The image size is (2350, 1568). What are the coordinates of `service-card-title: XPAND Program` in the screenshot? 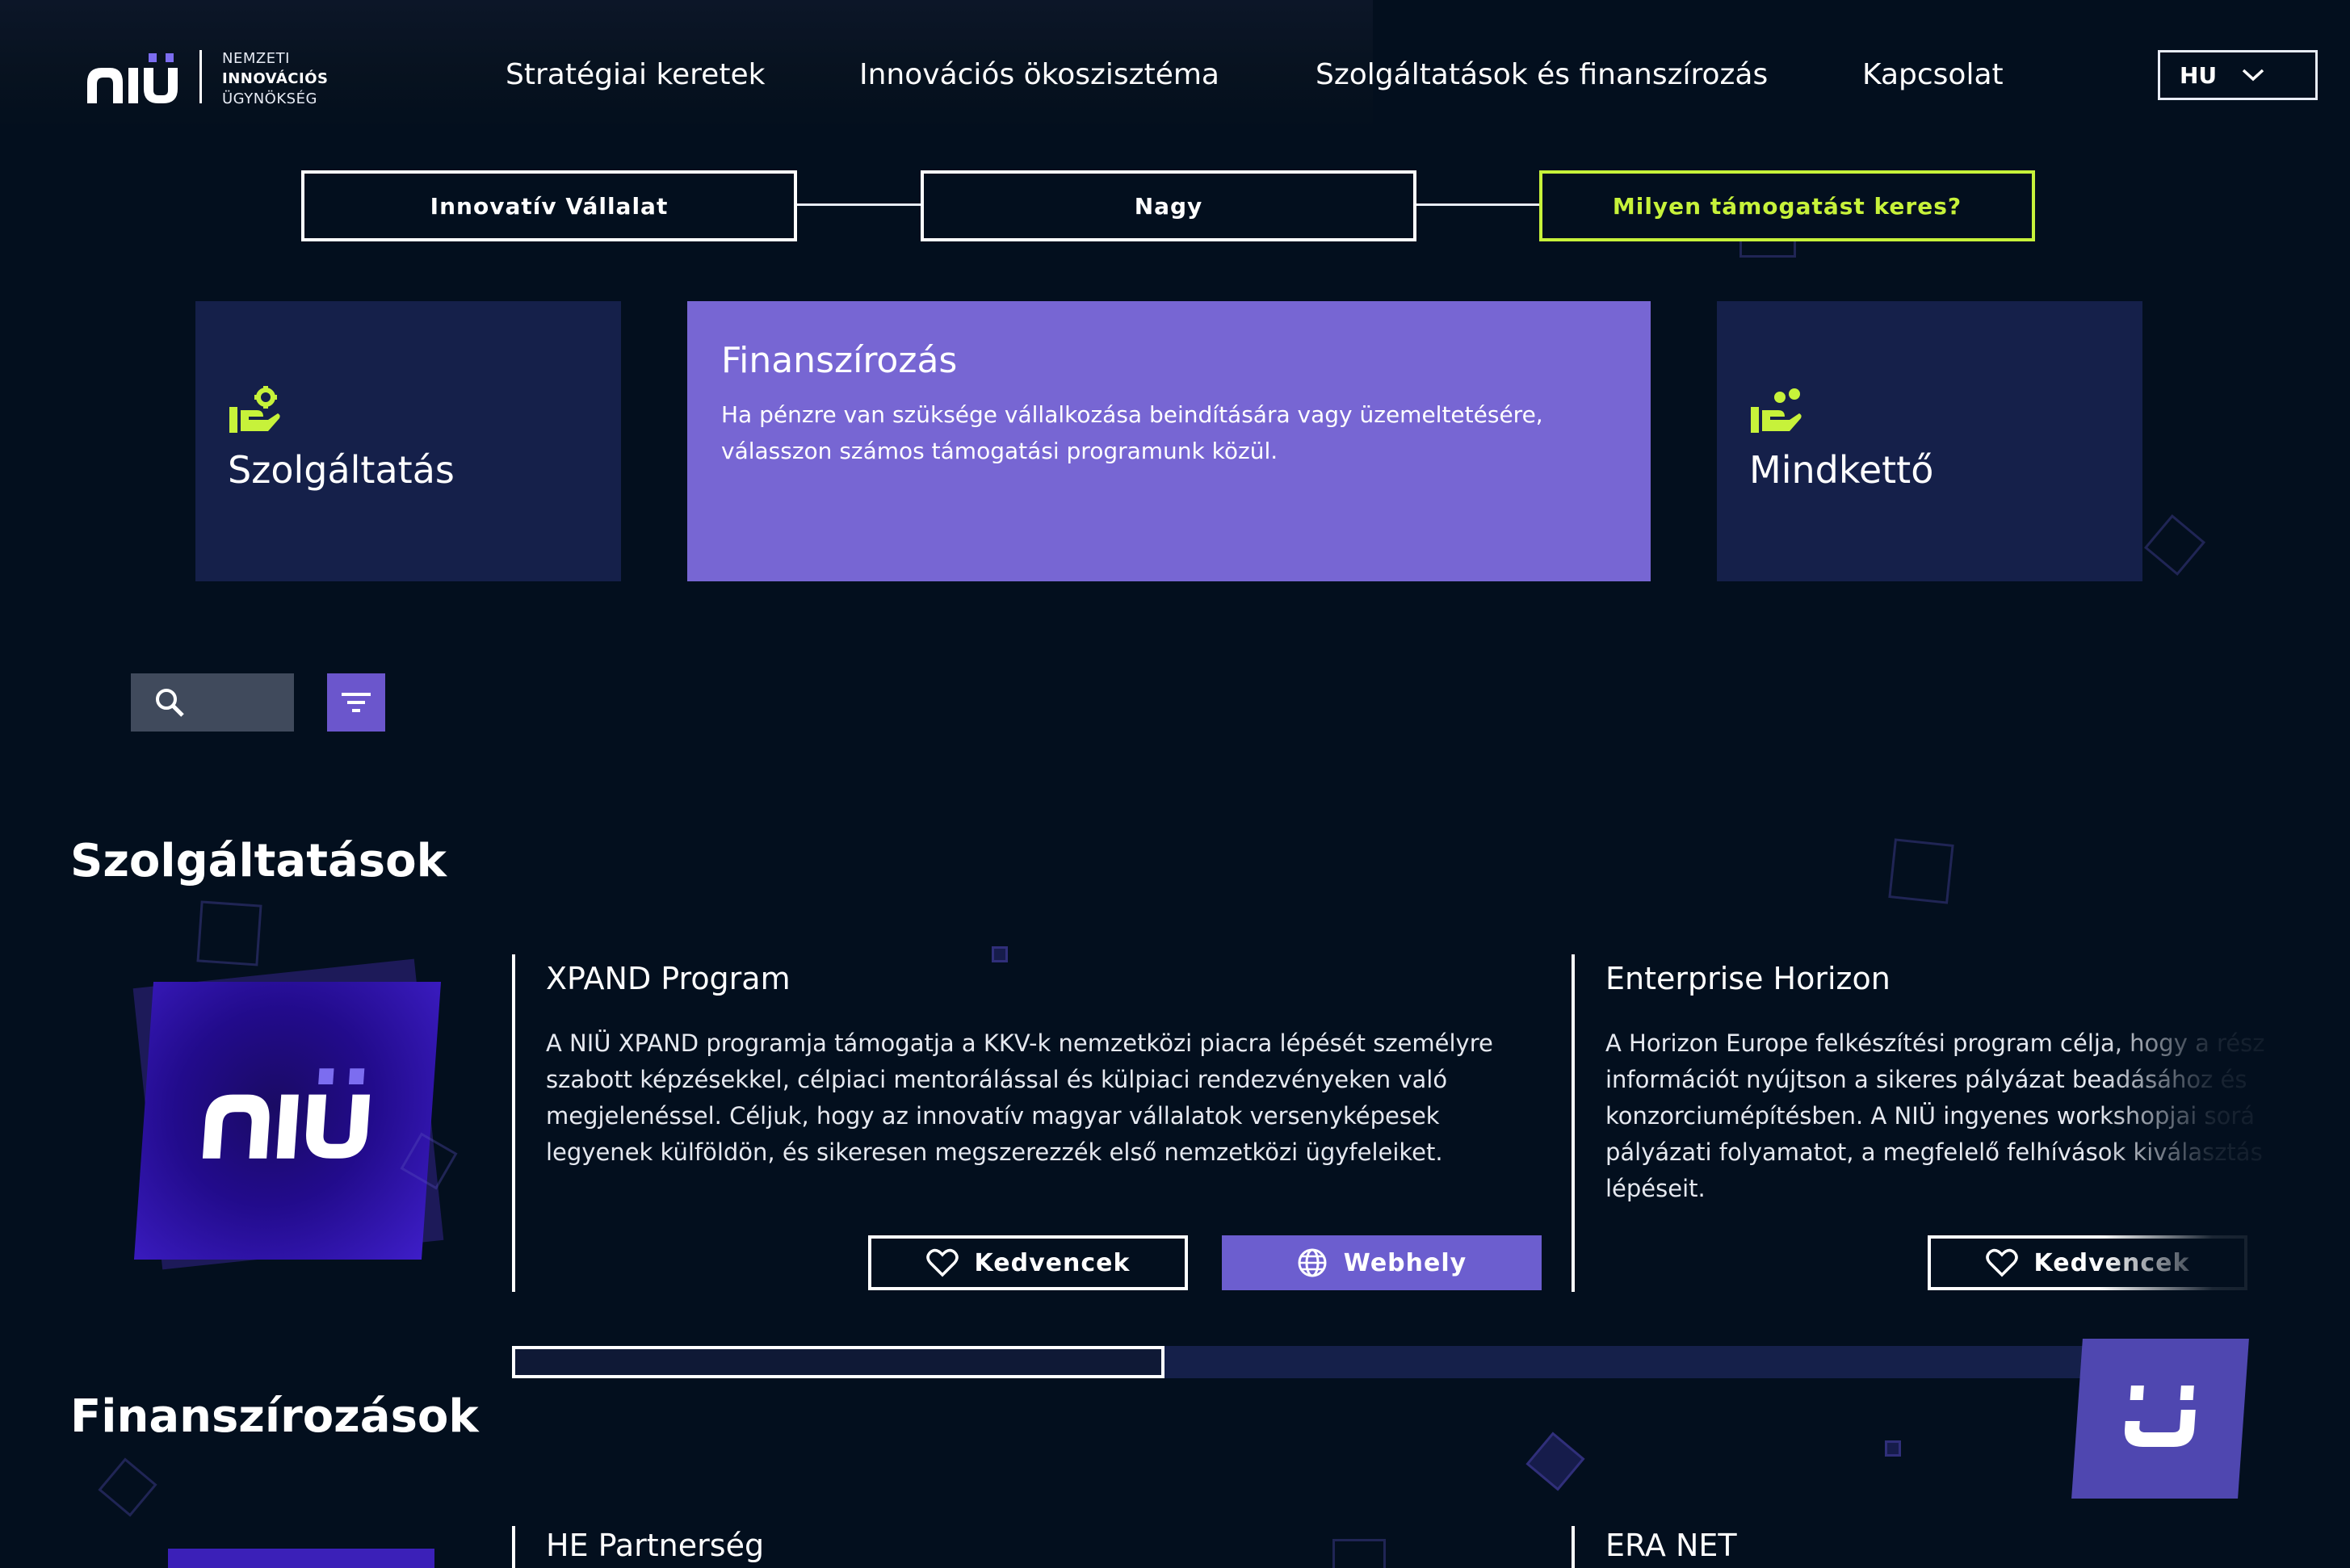 It's located at (668, 978).